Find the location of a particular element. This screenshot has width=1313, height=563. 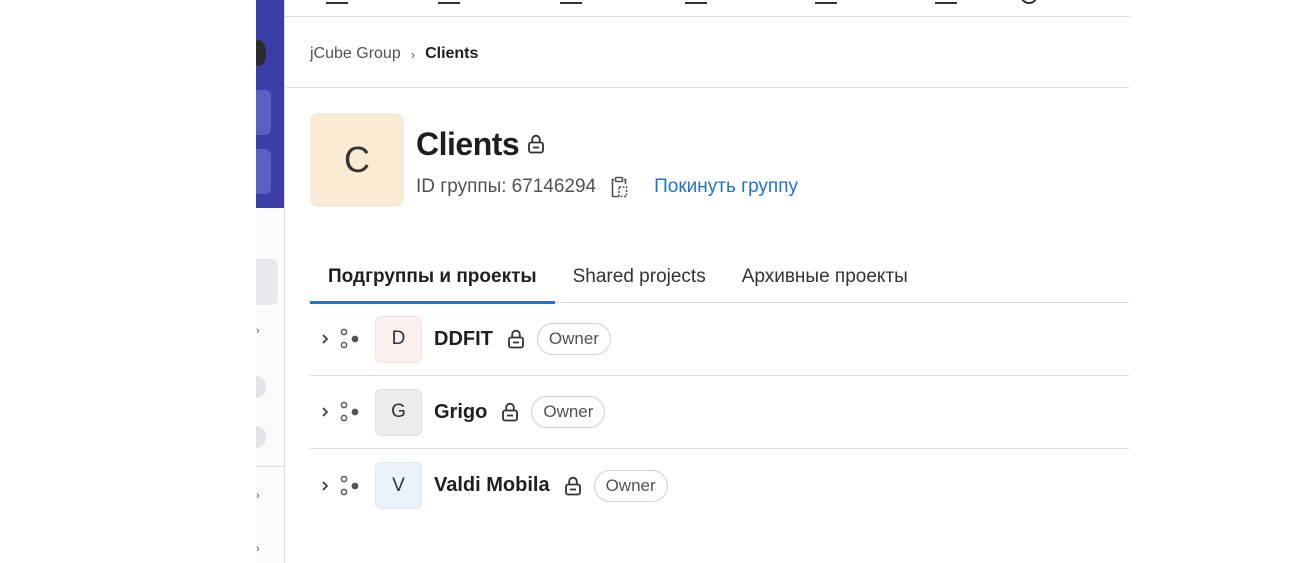

item-name: Valdi Mobila is located at coordinates (492, 485).